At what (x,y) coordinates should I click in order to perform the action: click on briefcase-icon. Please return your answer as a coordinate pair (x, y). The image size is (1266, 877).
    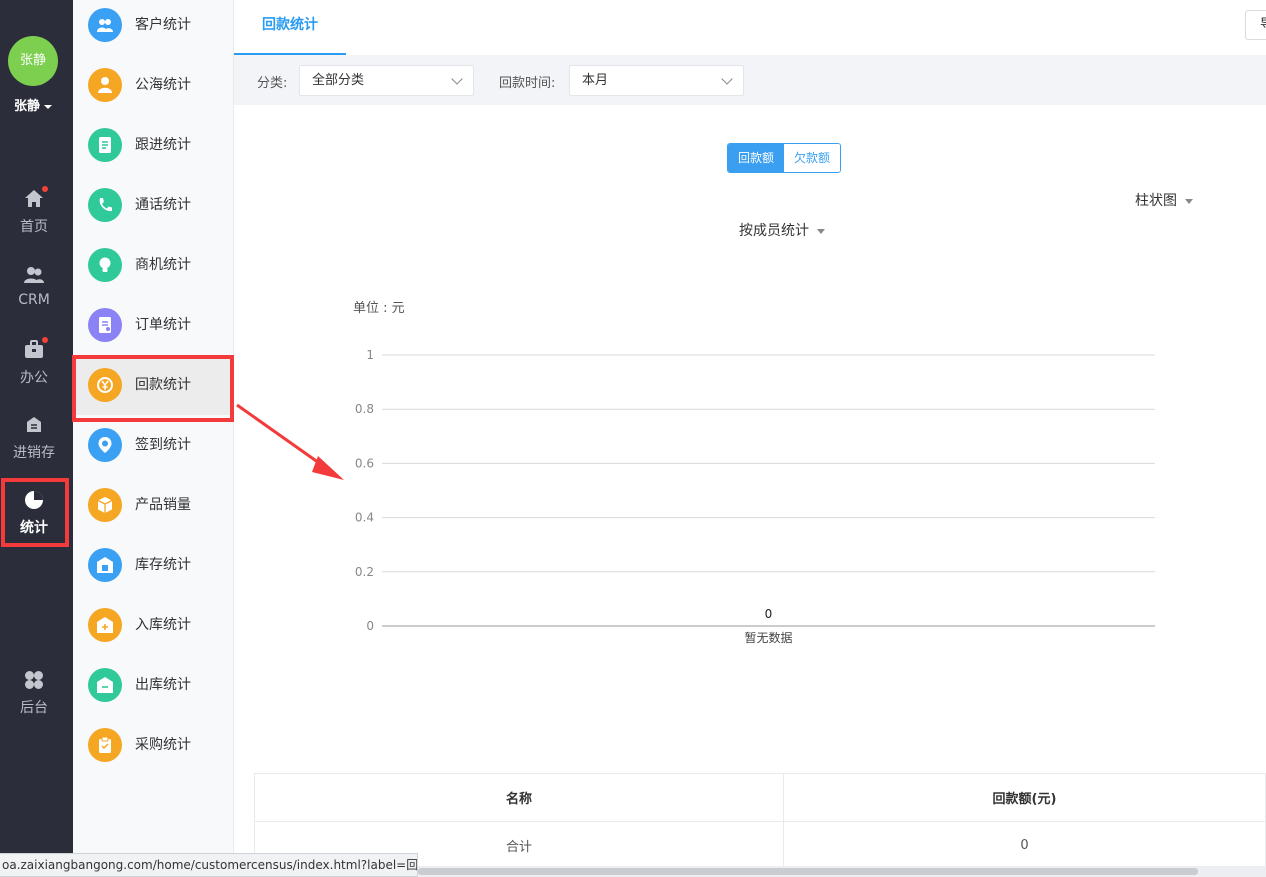
    Looking at the image, I should click on (35, 349).